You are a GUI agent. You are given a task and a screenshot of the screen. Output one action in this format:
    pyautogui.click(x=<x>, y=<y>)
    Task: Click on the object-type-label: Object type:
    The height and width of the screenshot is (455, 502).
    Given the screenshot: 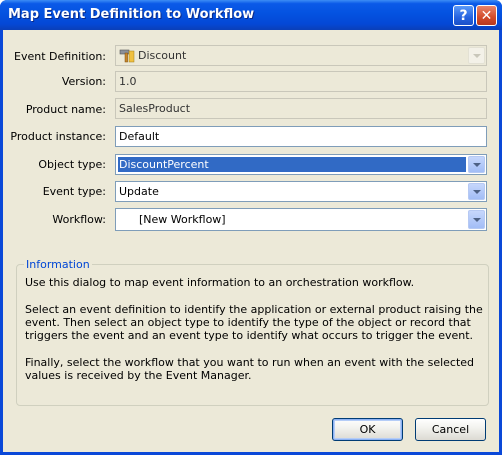 What is the action you would take?
    pyautogui.click(x=72, y=164)
    